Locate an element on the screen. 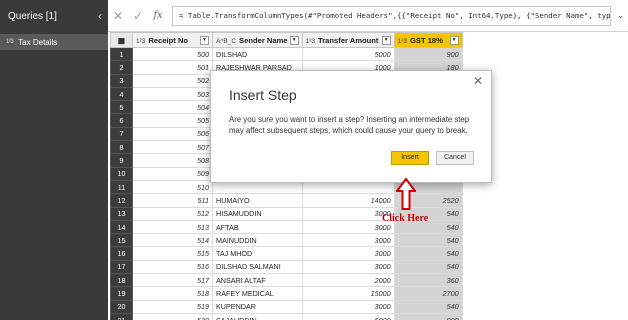 The height and width of the screenshot is (320, 628). cell-receipt-no: 517 is located at coordinates (172, 280).